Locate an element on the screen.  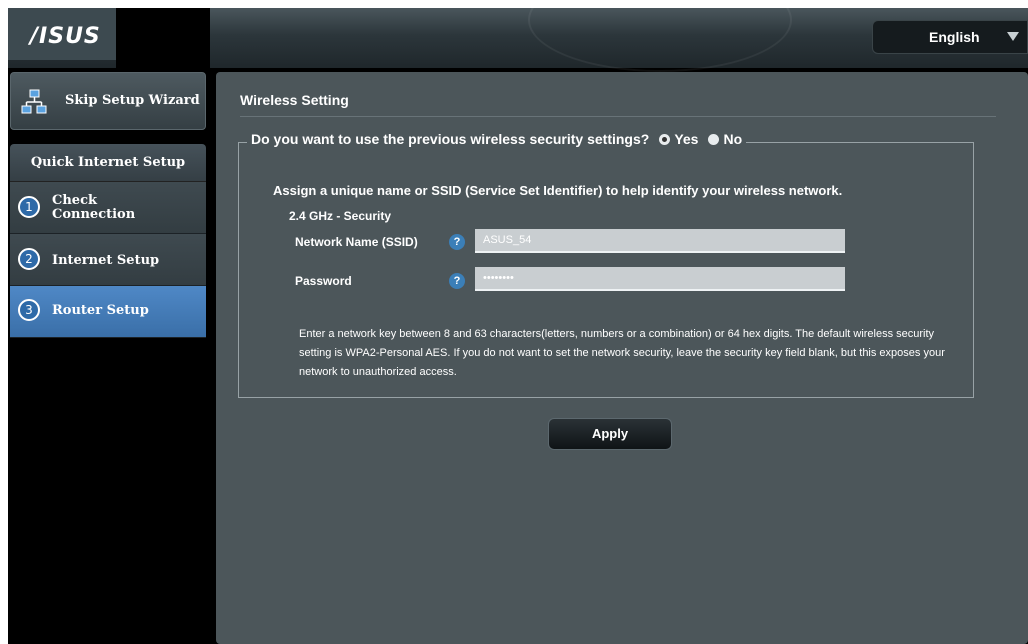
header-decoration is located at coordinates (660, 40).